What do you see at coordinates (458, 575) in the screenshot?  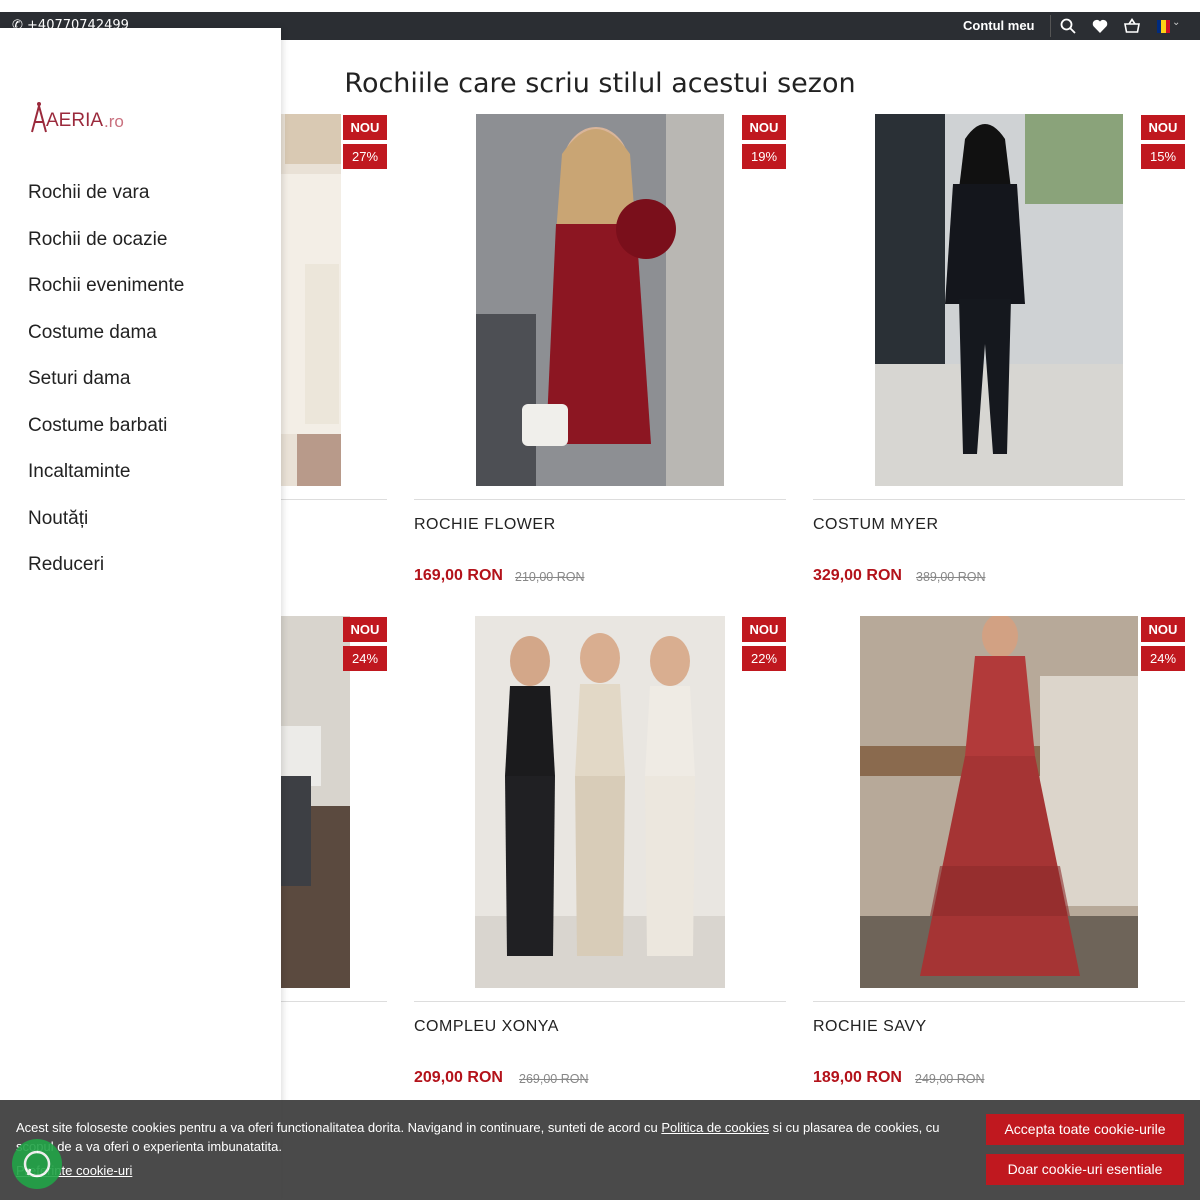 I see `product-price: 169,00 RON` at bounding box center [458, 575].